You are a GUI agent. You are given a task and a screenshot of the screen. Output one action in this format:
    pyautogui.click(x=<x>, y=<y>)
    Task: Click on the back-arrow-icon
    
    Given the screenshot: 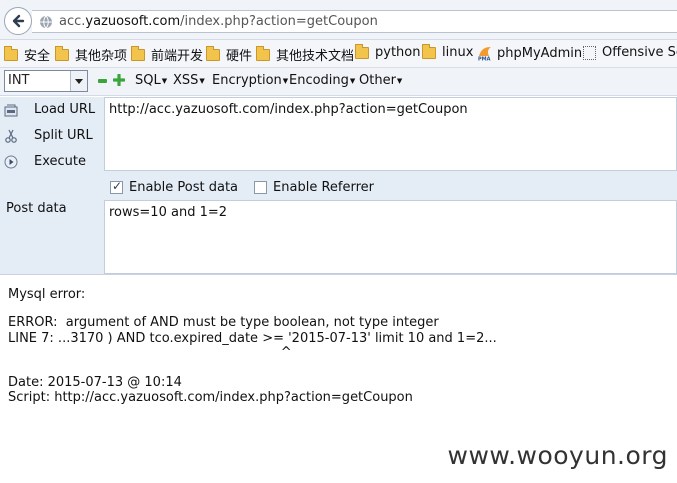 What is the action you would take?
    pyautogui.click(x=18, y=21)
    